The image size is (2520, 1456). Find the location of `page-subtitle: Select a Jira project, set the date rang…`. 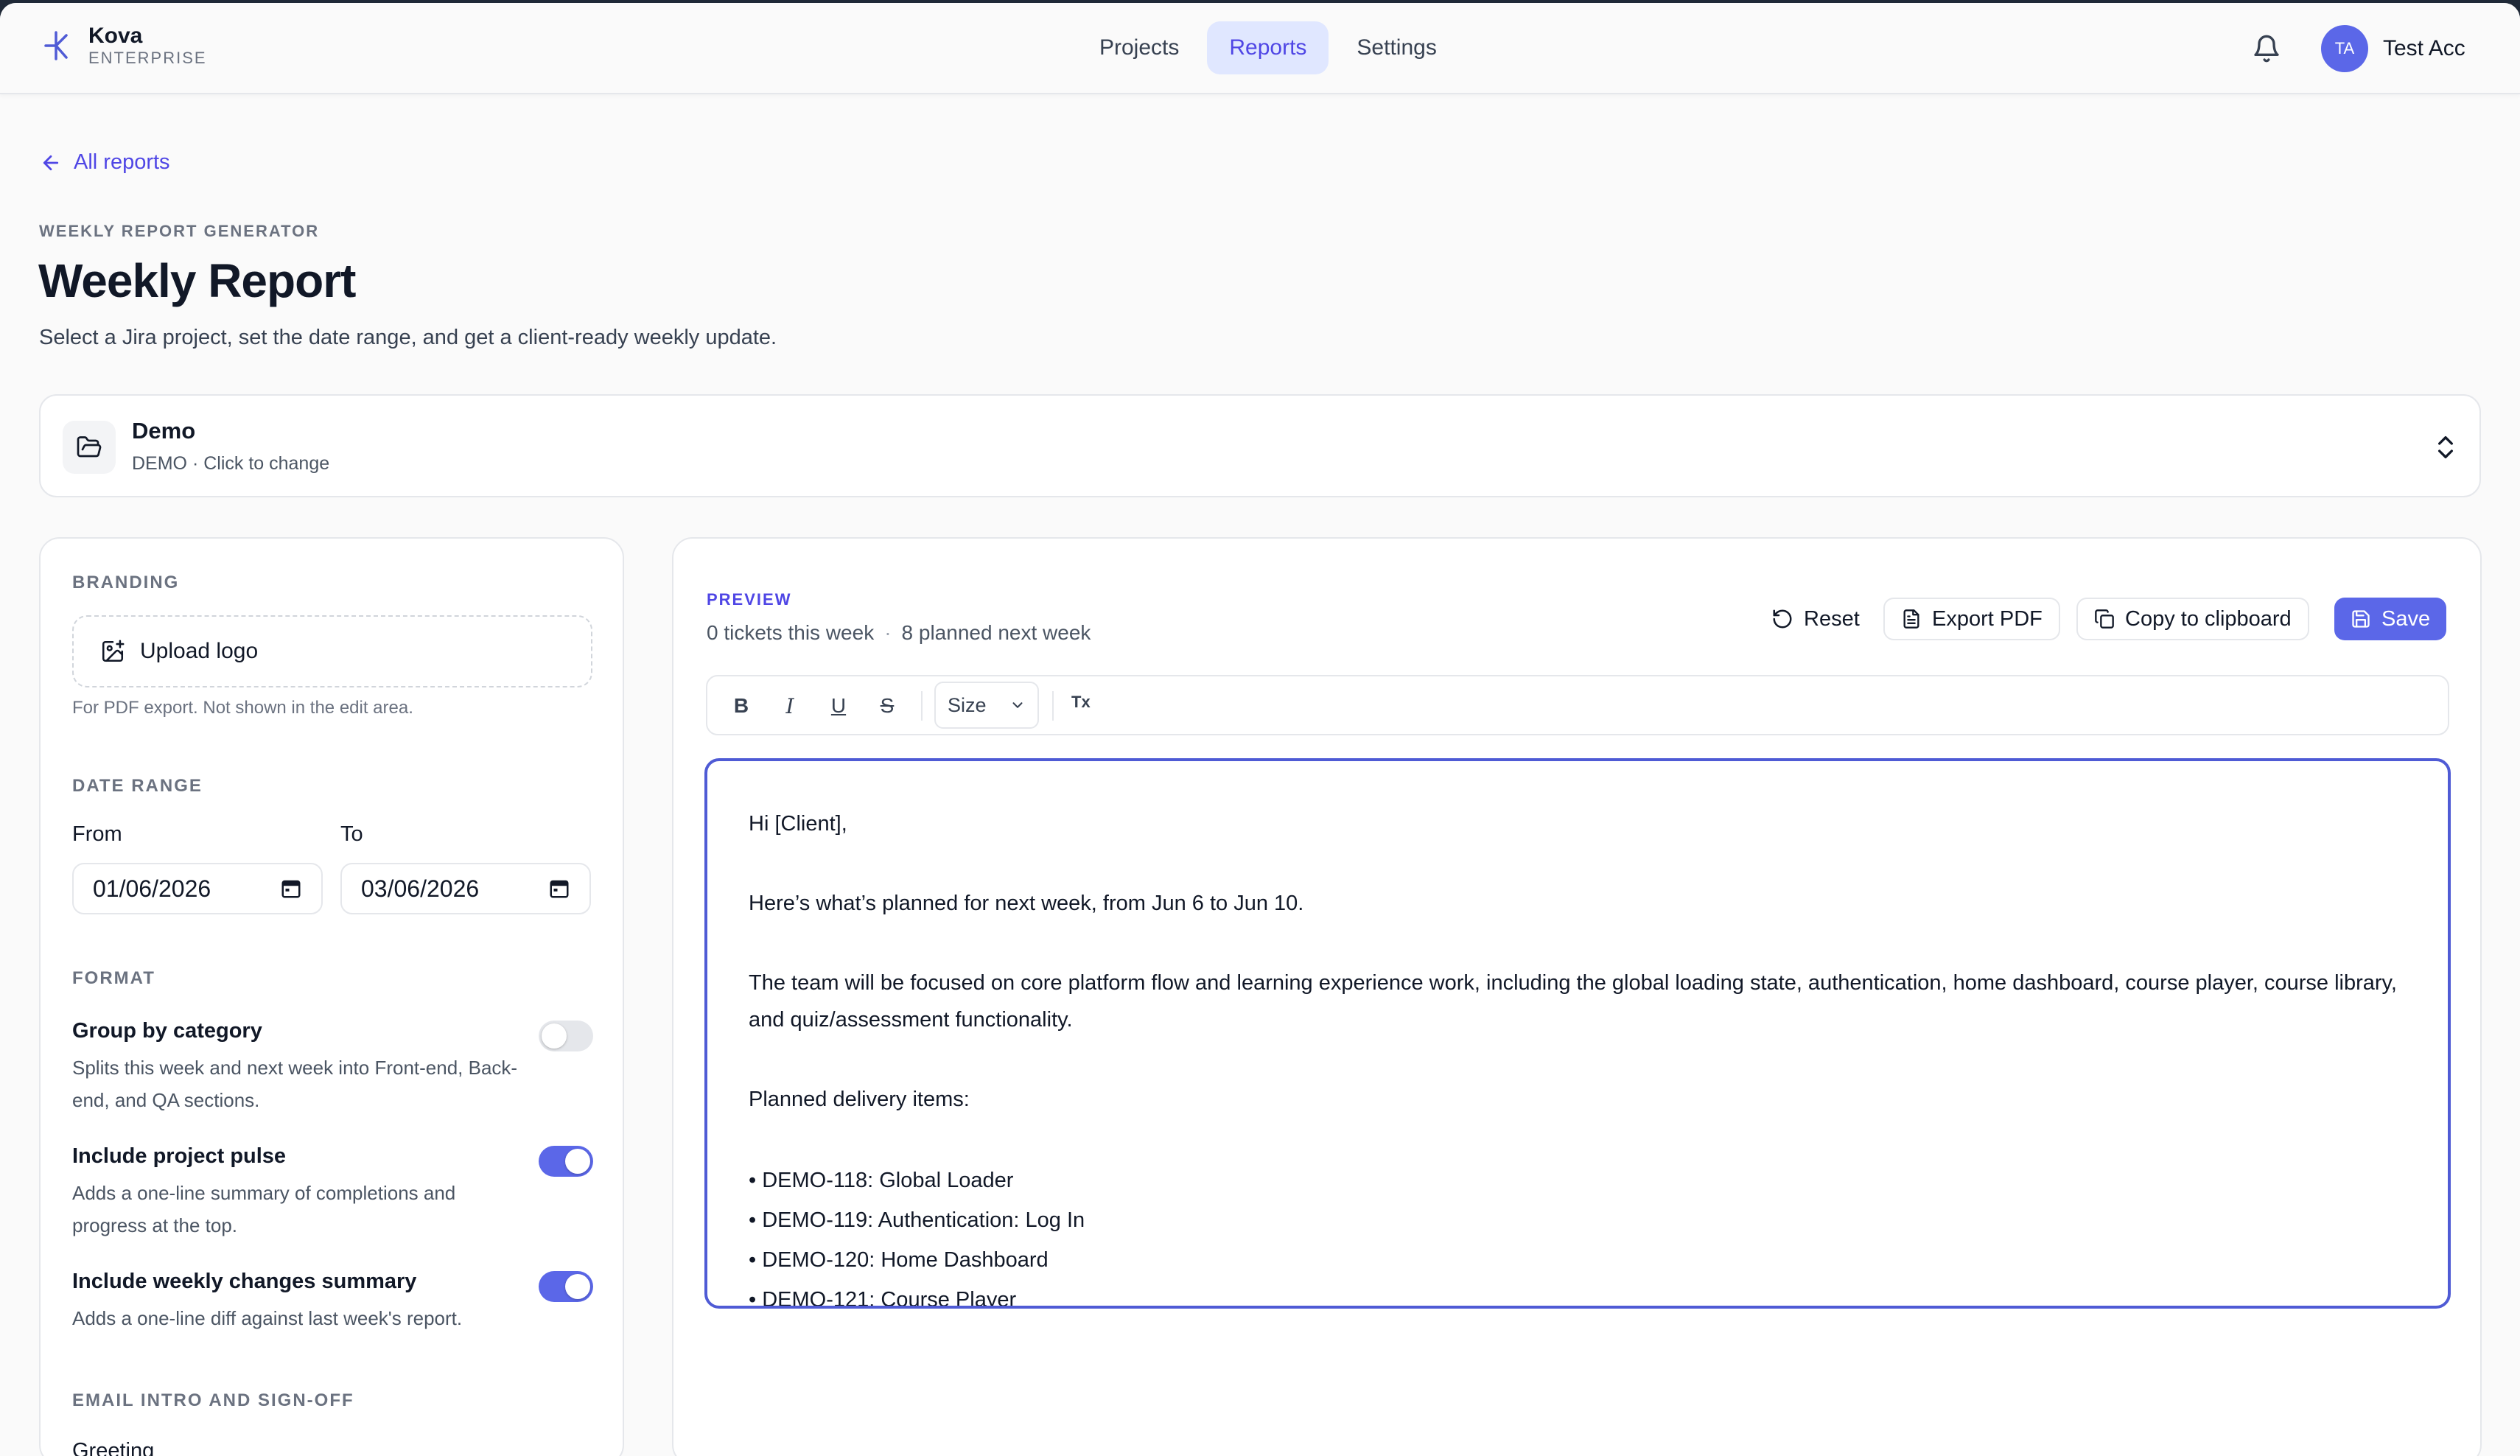

page-subtitle: Select a Jira project, set the date rang… is located at coordinates (408, 337).